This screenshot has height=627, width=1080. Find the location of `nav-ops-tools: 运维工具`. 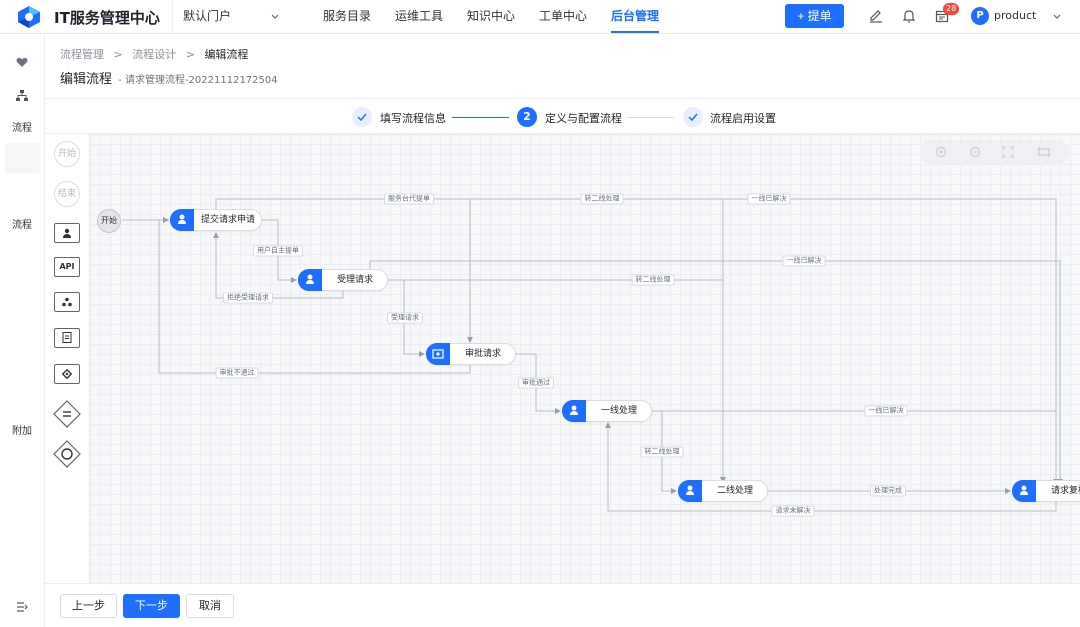

nav-ops-tools: 运维工具 is located at coordinates (419, 16).